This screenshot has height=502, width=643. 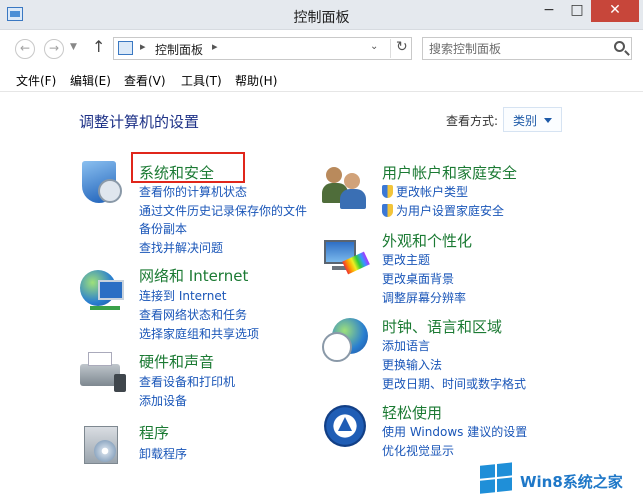 What do you see at coordinates (406, 259) in the screenshot?
I see `link-change-theme: 更改主题` at bounding box center [406, 259].